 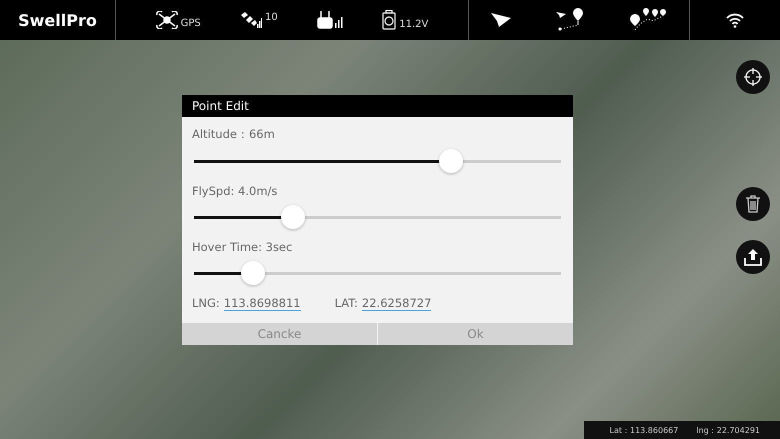 I want to click on slider-label: Hover Time: 3sec, so click(x=243, y=247).